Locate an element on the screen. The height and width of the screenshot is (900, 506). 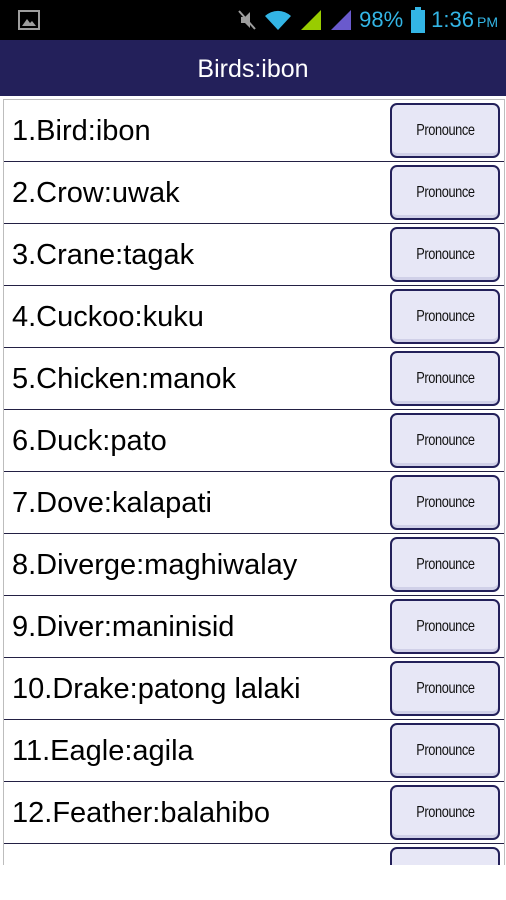
word-label: 4.Cuckoo:kuku is located at coordinates (108, 317).